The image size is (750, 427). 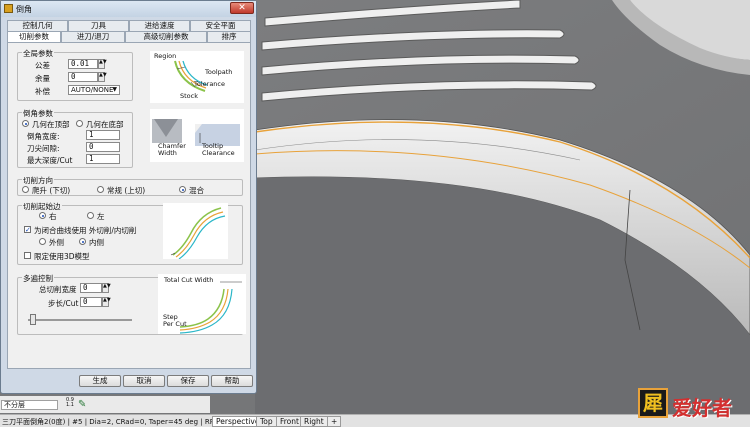 I want to click on chamfer-legend: 倒角参数, so click(x=38, y=113).